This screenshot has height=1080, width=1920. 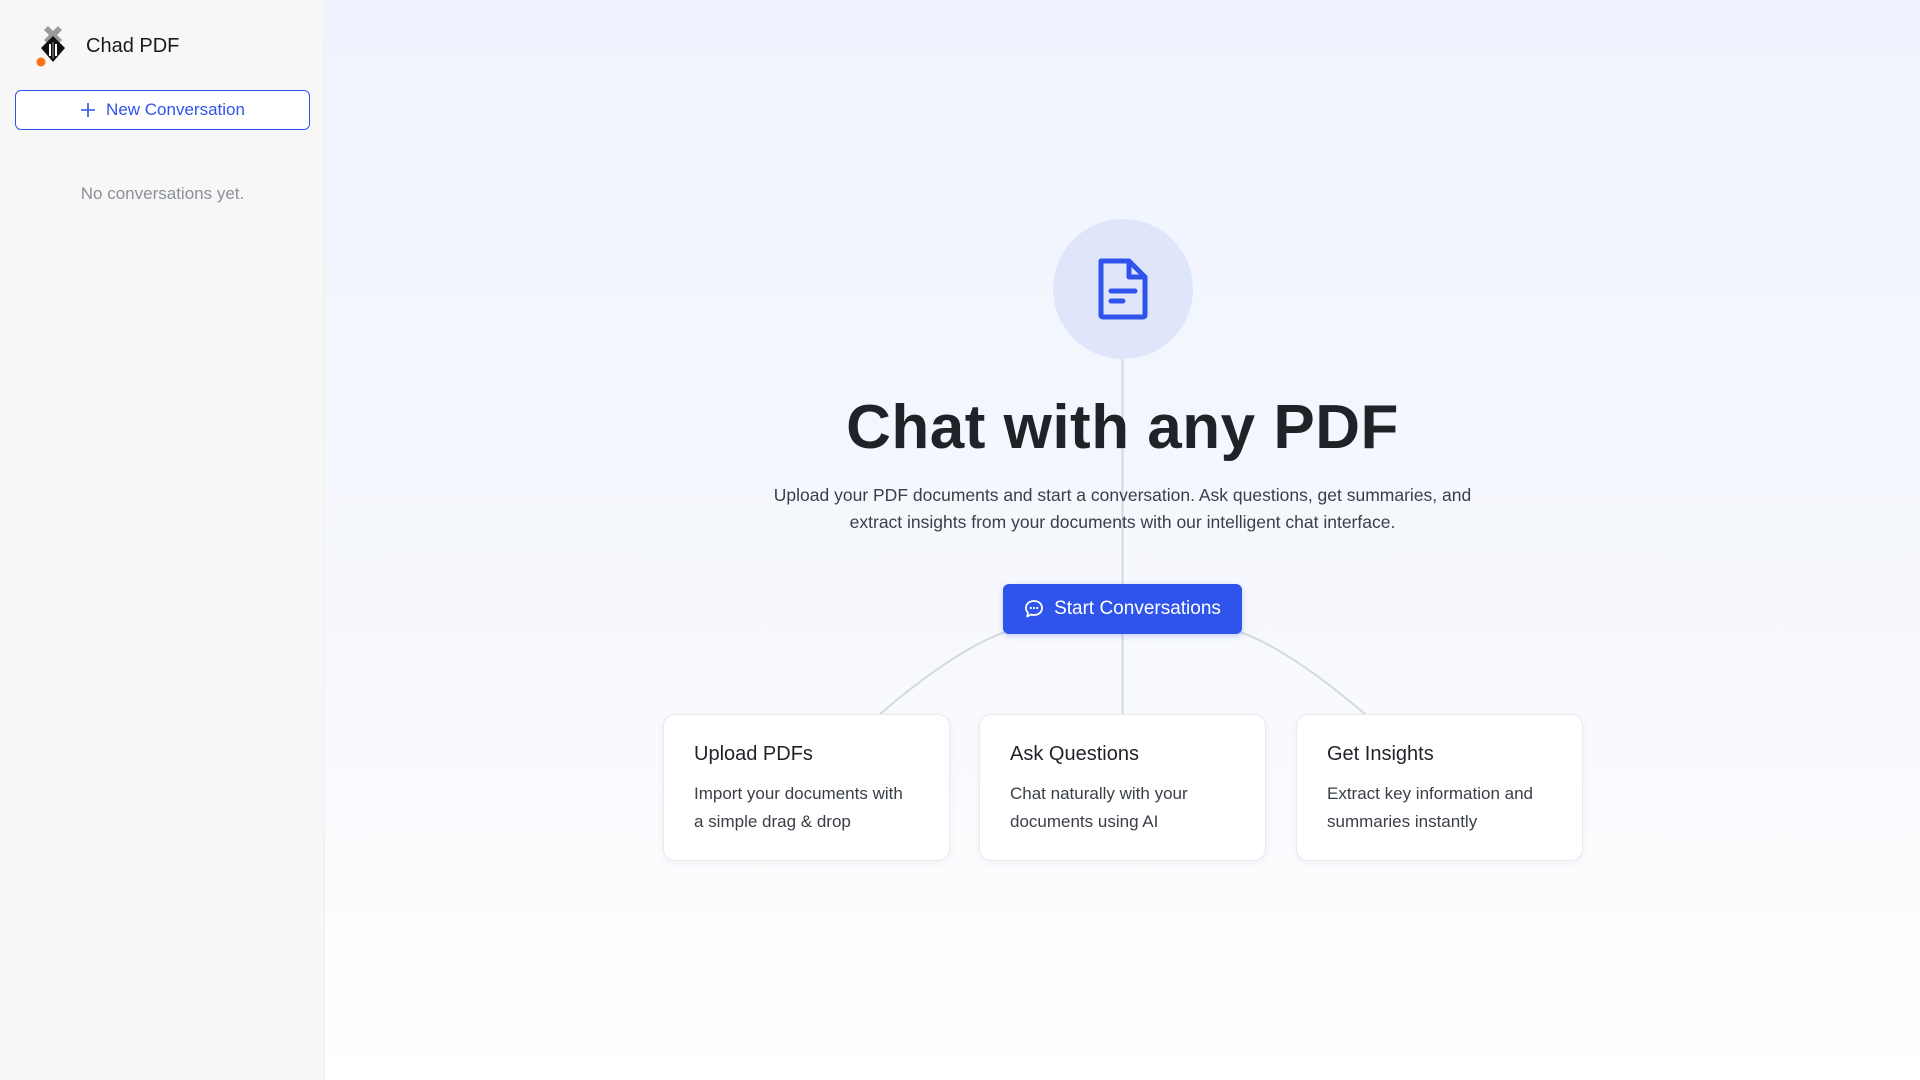 I want to click on brand: Chad PDF, so click(x=106, y=46).